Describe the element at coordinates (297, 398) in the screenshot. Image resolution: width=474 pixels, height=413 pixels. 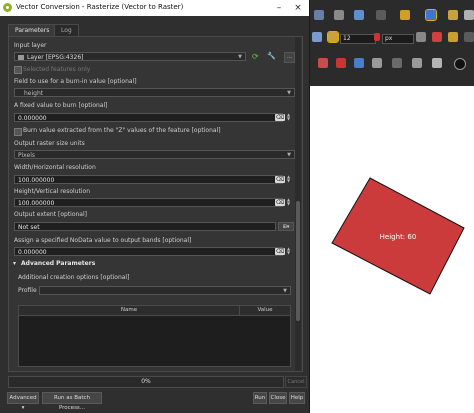
I see `help-button: Help` at that location.